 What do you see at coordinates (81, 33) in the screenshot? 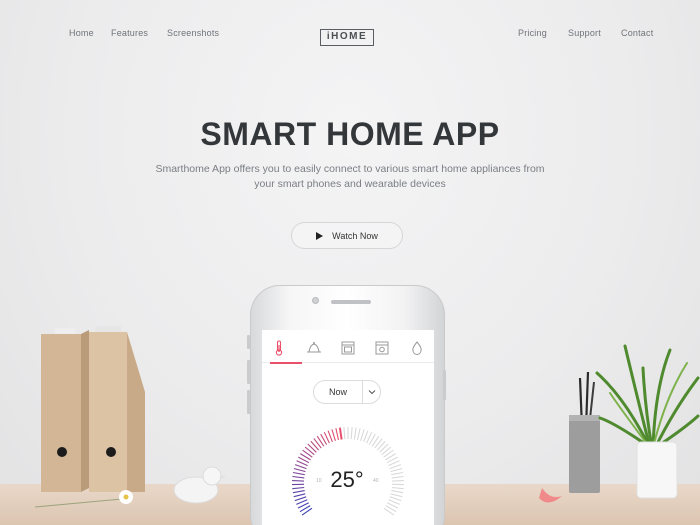
I see `nav-home-link: Home` at bounding box center [81, 33].